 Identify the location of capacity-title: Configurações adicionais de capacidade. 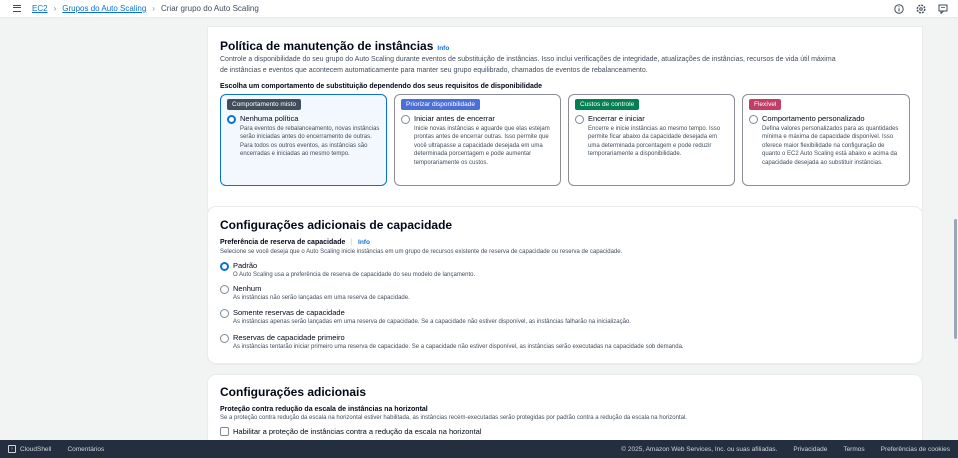
(336, 225).